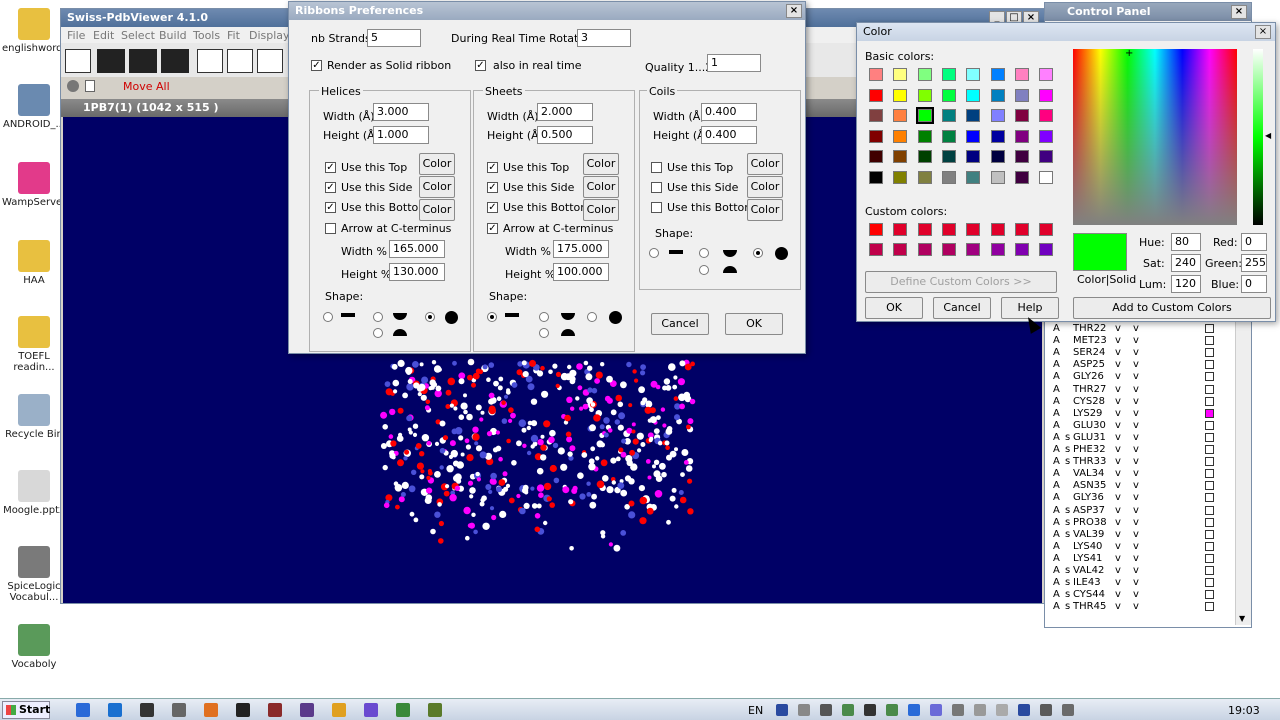 The width and height of the screenshot is (1280, 720). What do you see at coordinates (73, 86) in the screenshot?
I see `gear-icon` at bounding box center [73, 86].